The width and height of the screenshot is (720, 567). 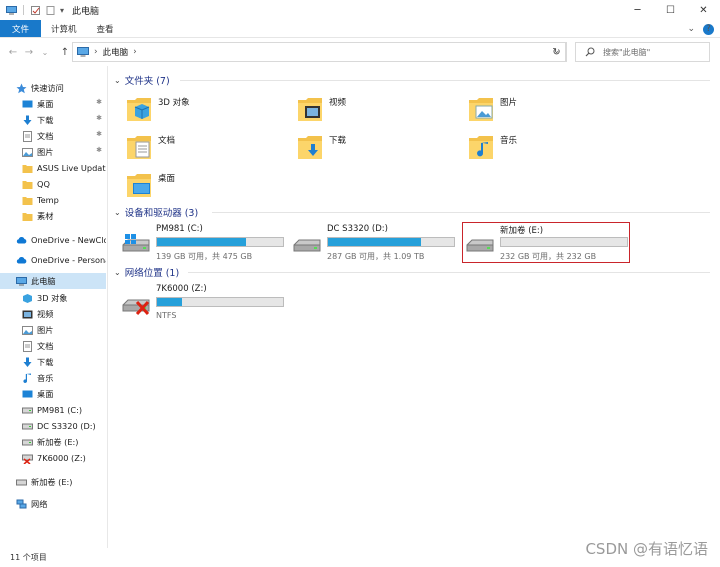 I want to click on sidebar-item-temp: Temp, so click(x=53, y=200).